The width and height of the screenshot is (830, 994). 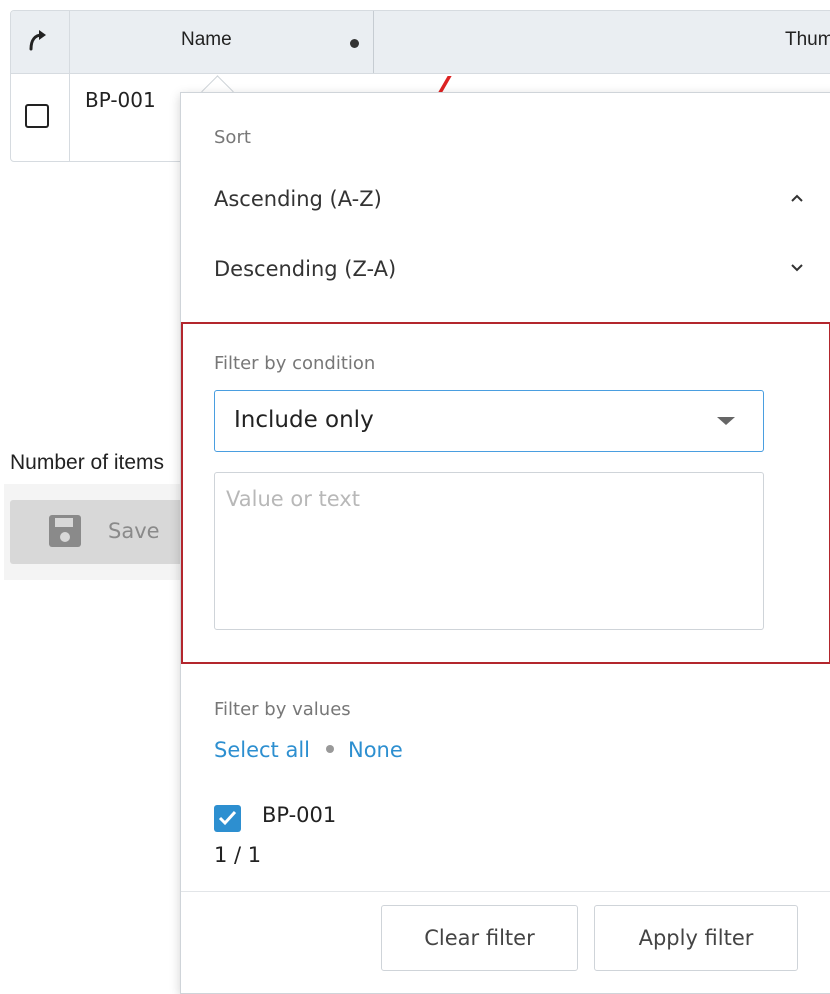 I want to click on values-count: 1 / 1, so click(x=238, y=855).